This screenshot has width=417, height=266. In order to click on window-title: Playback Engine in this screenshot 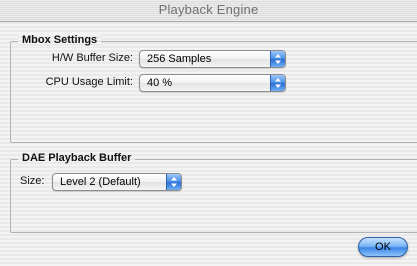, I will do `click(208, 9)`.